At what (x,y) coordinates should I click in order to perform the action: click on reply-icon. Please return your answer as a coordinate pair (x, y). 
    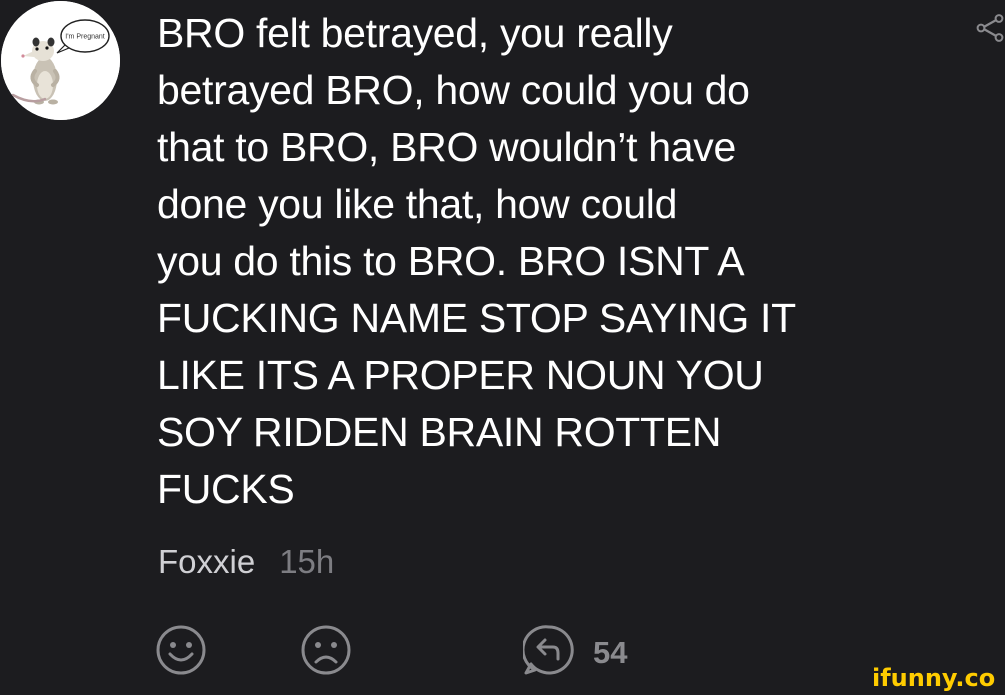
    Looking at the image, I should click on (548, 650).